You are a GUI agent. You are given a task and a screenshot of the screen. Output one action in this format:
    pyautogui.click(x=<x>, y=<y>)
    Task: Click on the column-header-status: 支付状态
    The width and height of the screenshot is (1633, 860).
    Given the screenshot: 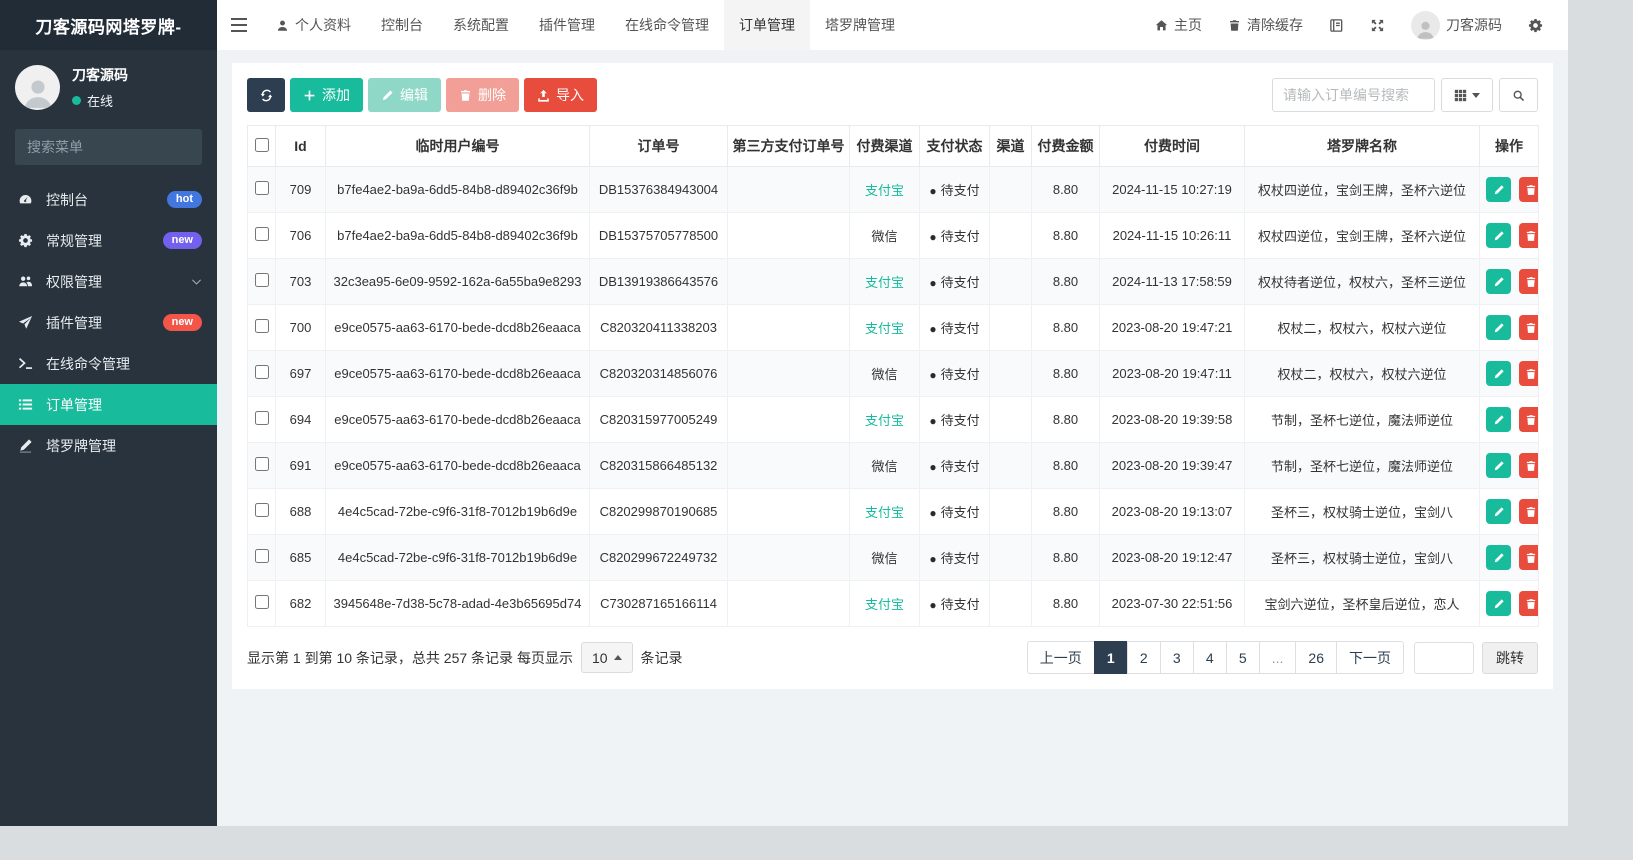 What is the action you would take?
    pyautogui.click(x=954, y=146)
    